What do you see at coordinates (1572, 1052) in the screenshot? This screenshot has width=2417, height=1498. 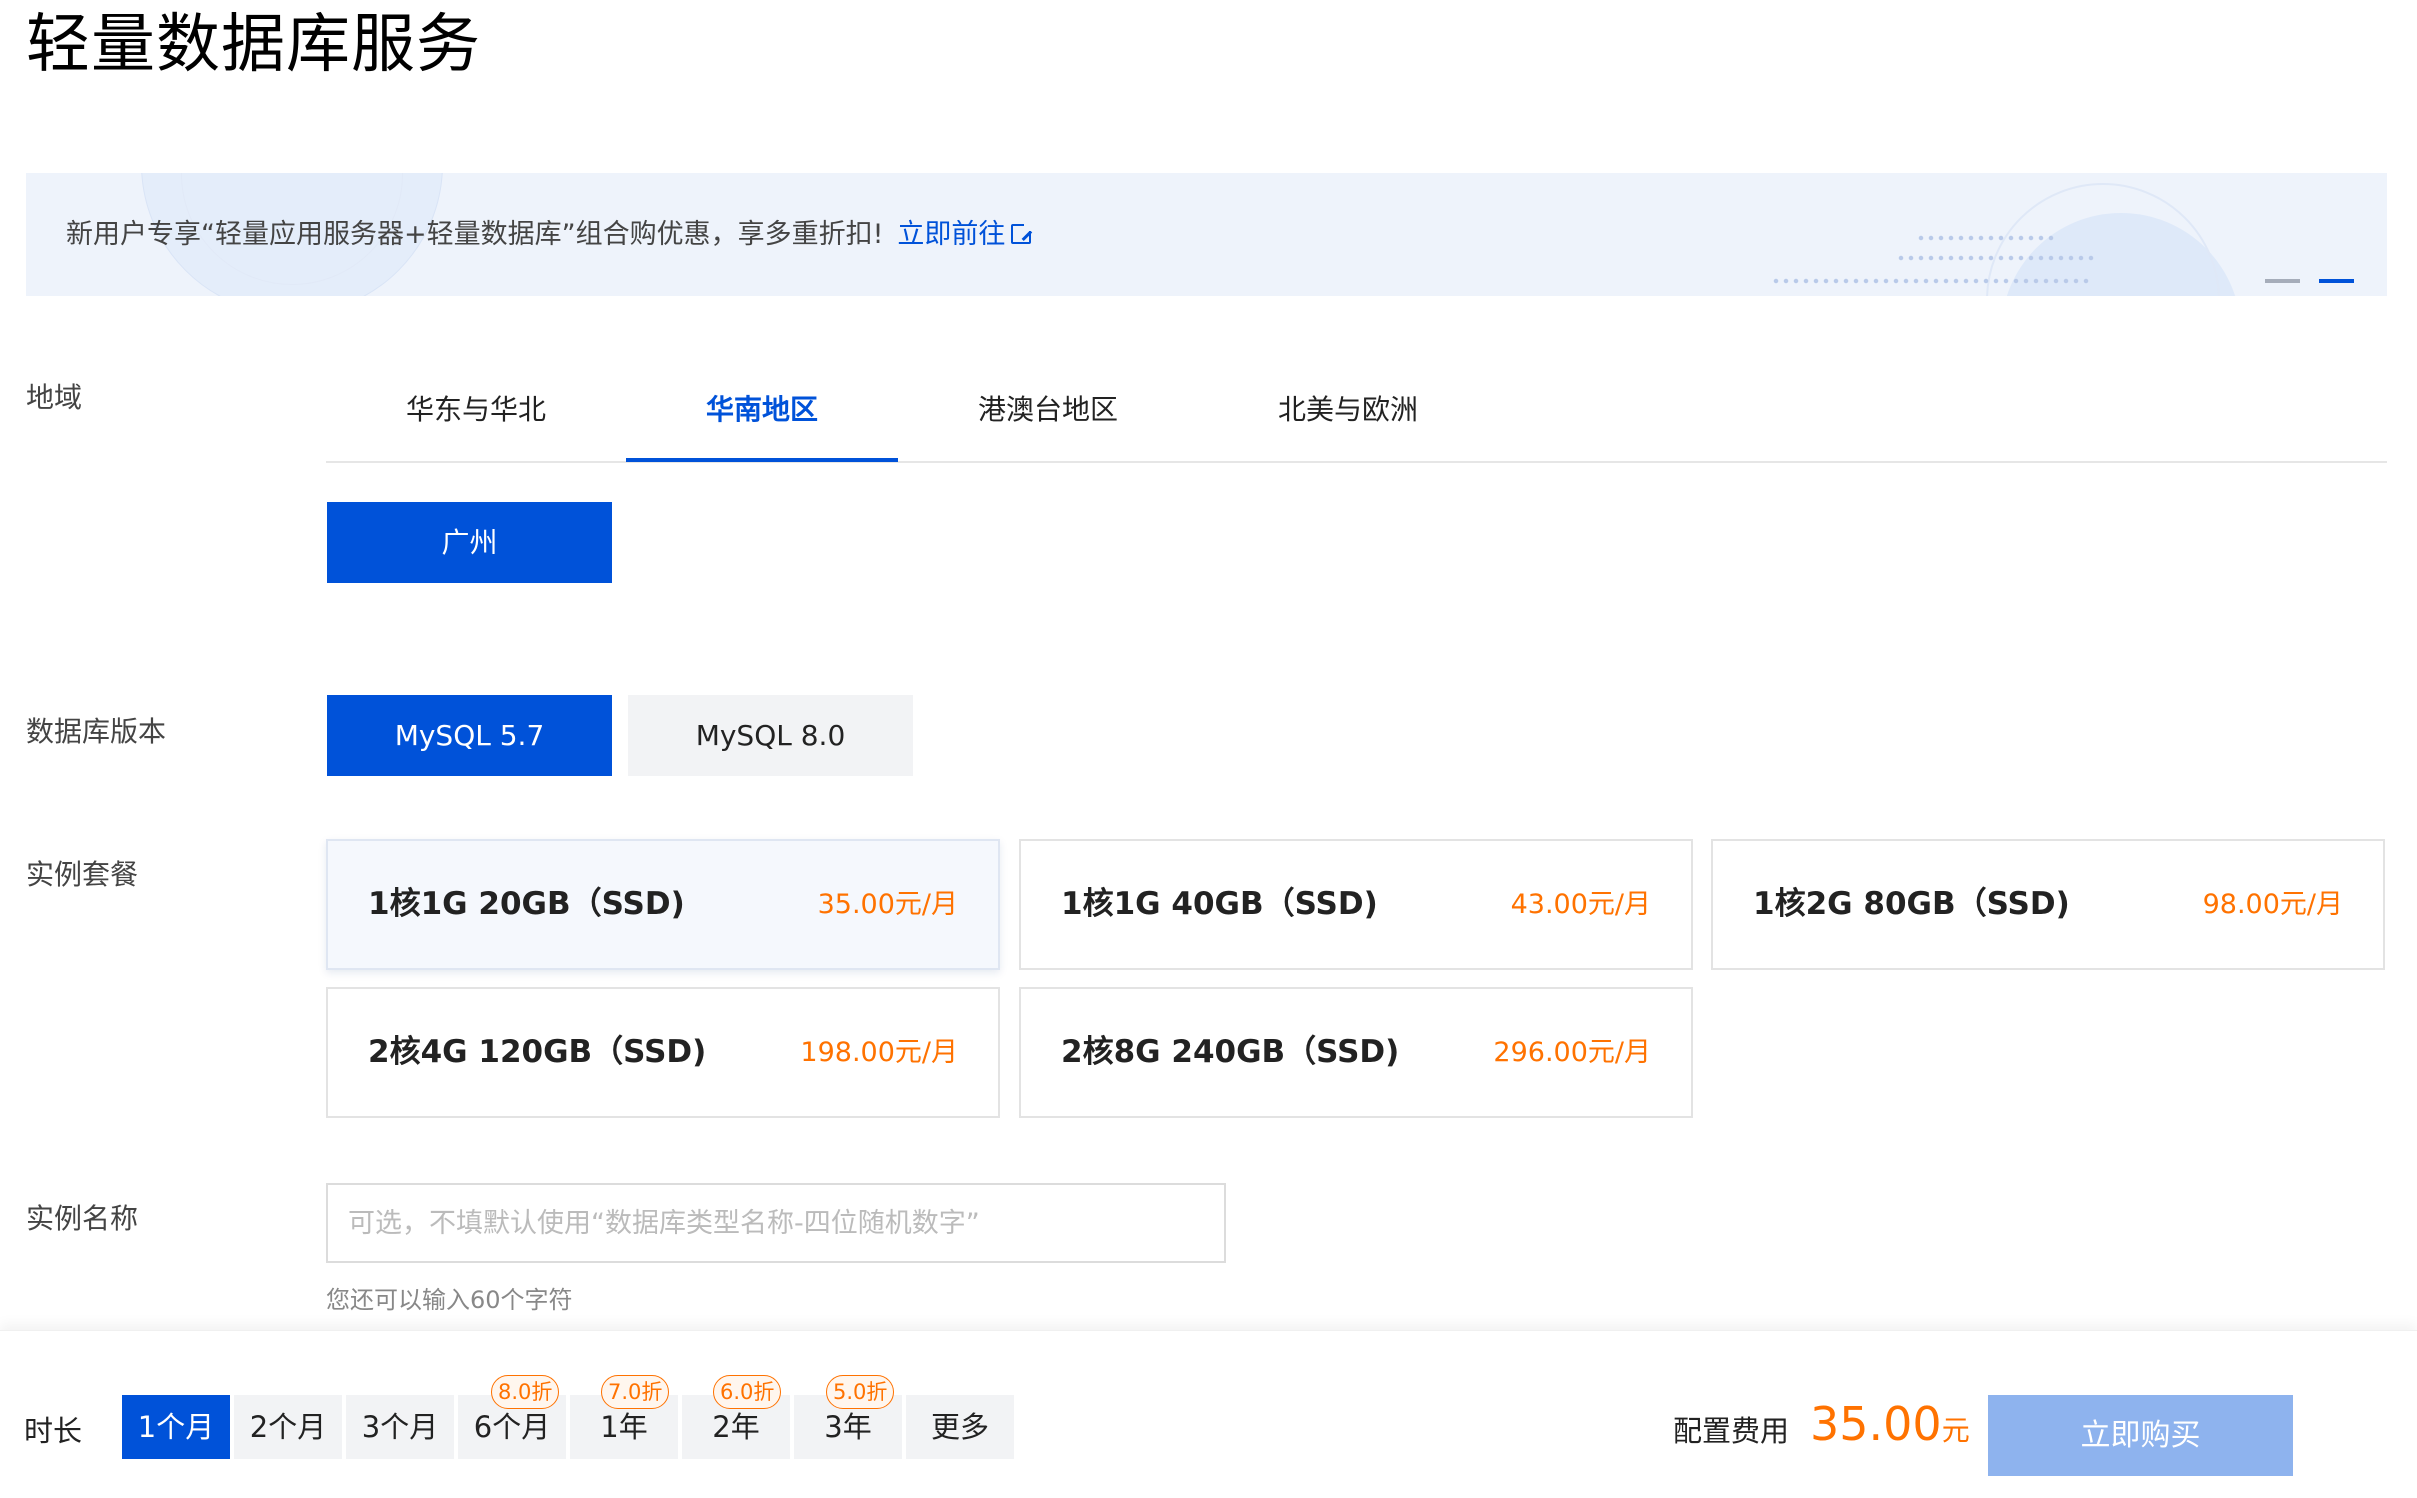 I see `package-price: 296.00元/月` at bounding box center [1572, 1052].